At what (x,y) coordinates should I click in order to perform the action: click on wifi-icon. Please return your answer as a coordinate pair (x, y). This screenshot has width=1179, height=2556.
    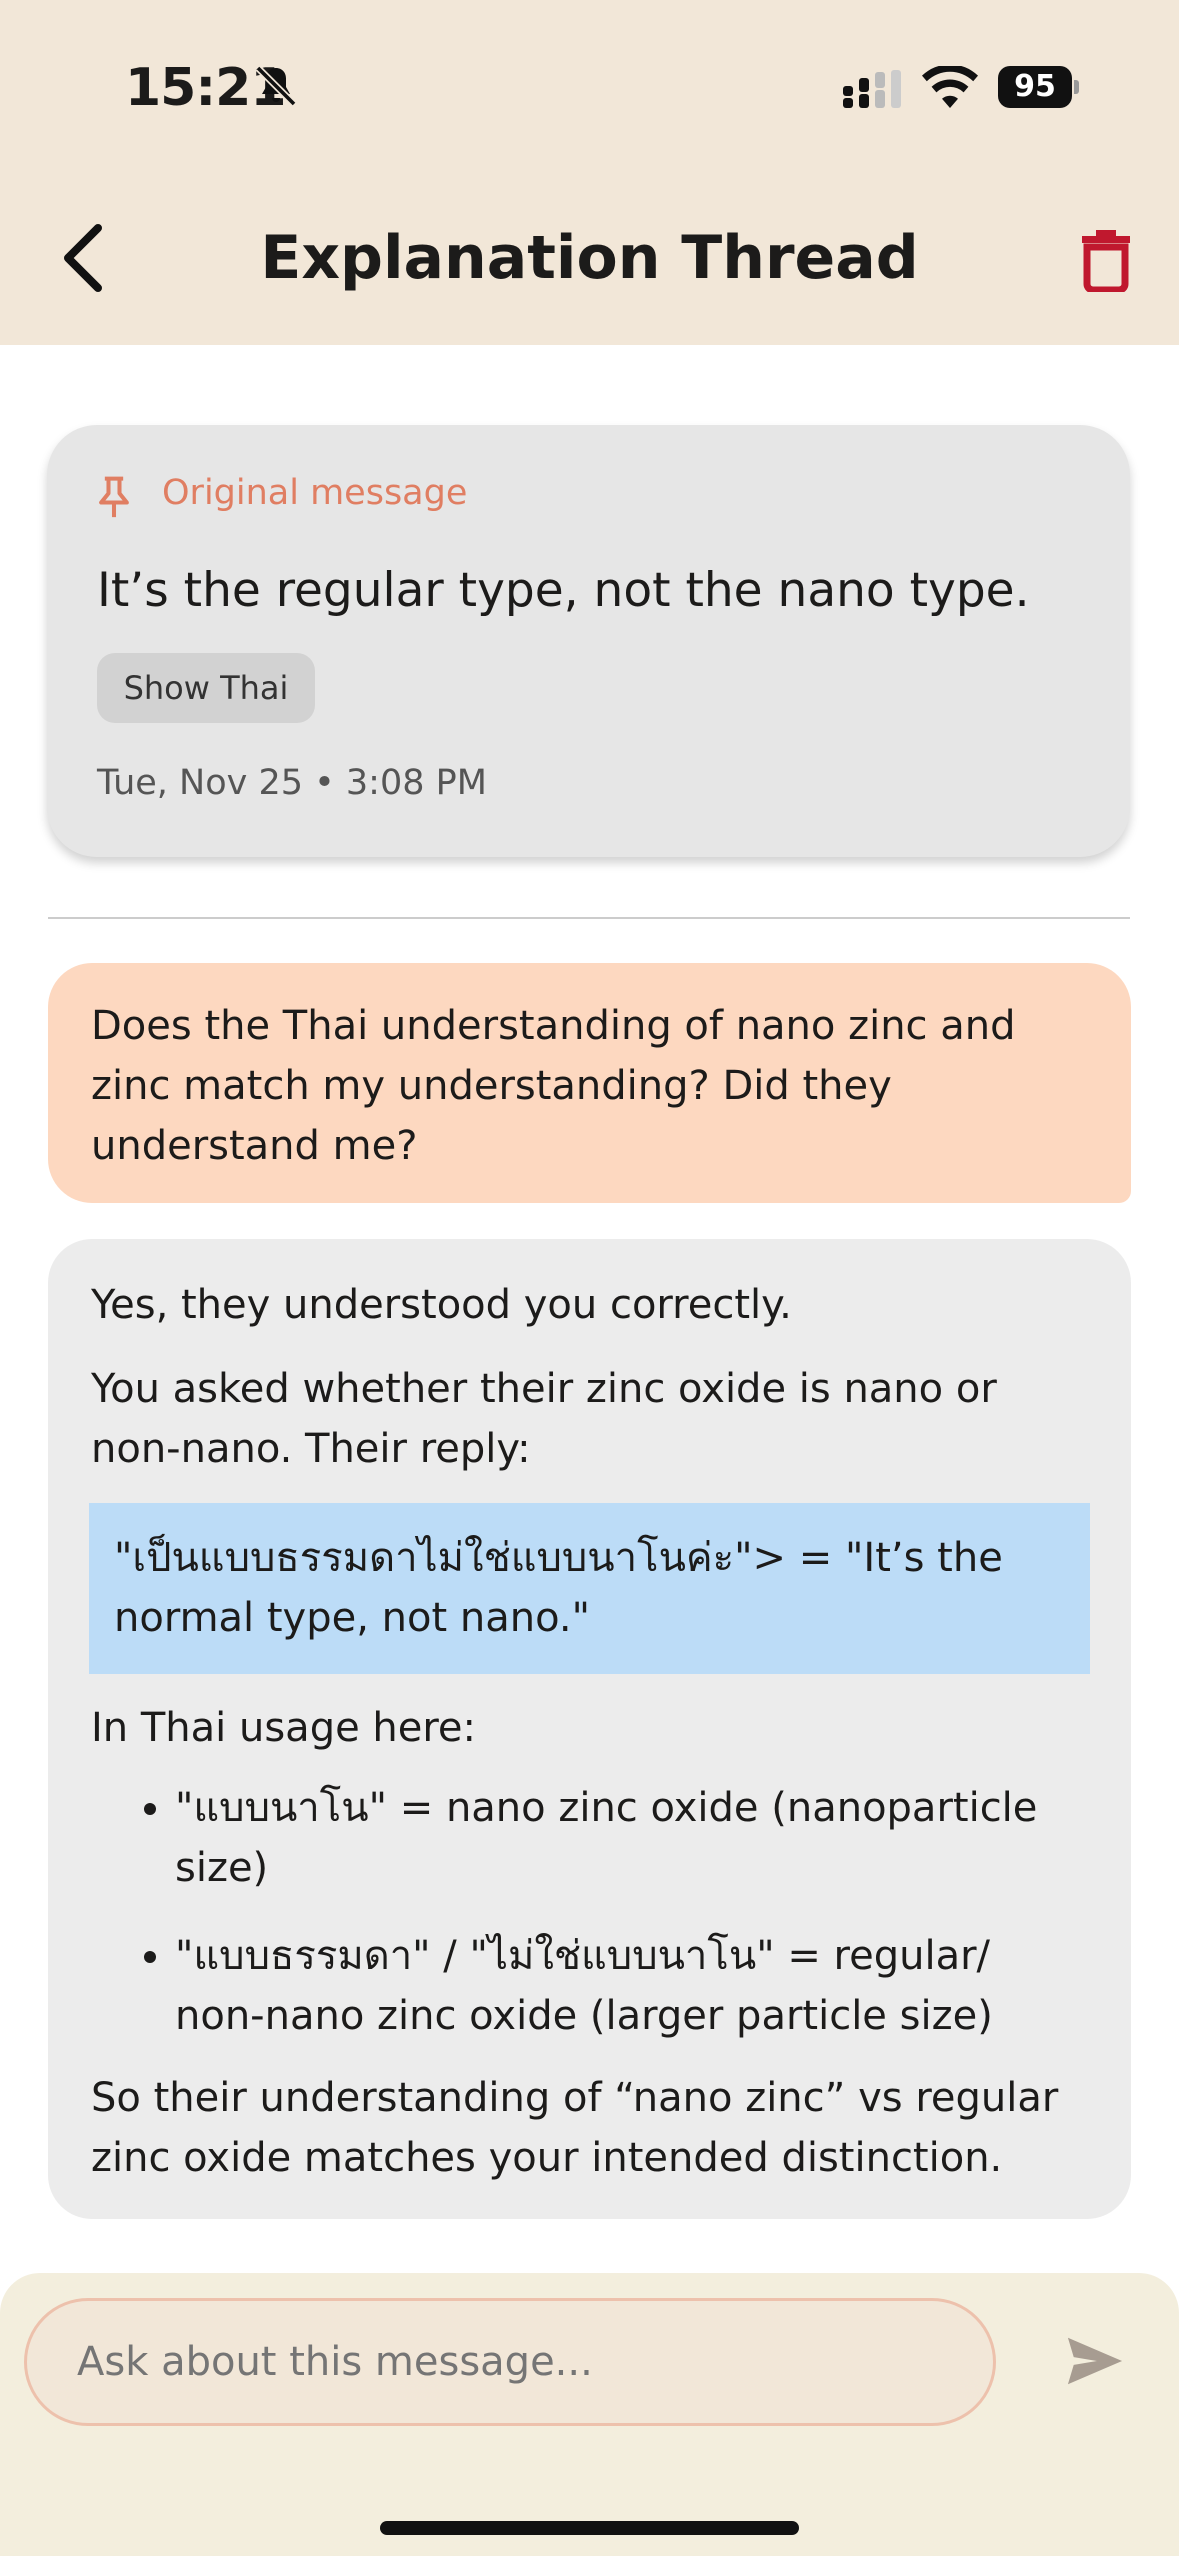
    Looking at the image, I should click on (950, 87).